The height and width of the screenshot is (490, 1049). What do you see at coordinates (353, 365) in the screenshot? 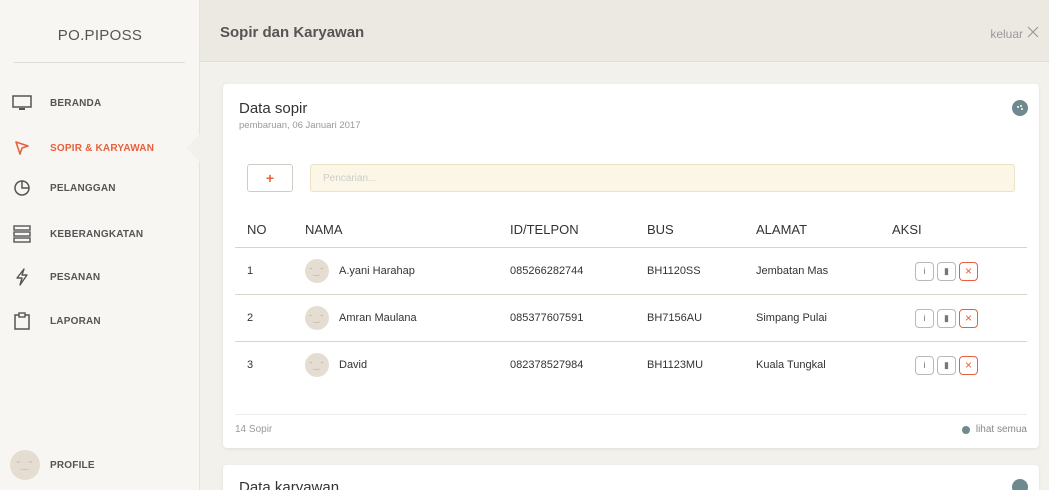
I see `driver-name: David` at bounding box center [353, 365].